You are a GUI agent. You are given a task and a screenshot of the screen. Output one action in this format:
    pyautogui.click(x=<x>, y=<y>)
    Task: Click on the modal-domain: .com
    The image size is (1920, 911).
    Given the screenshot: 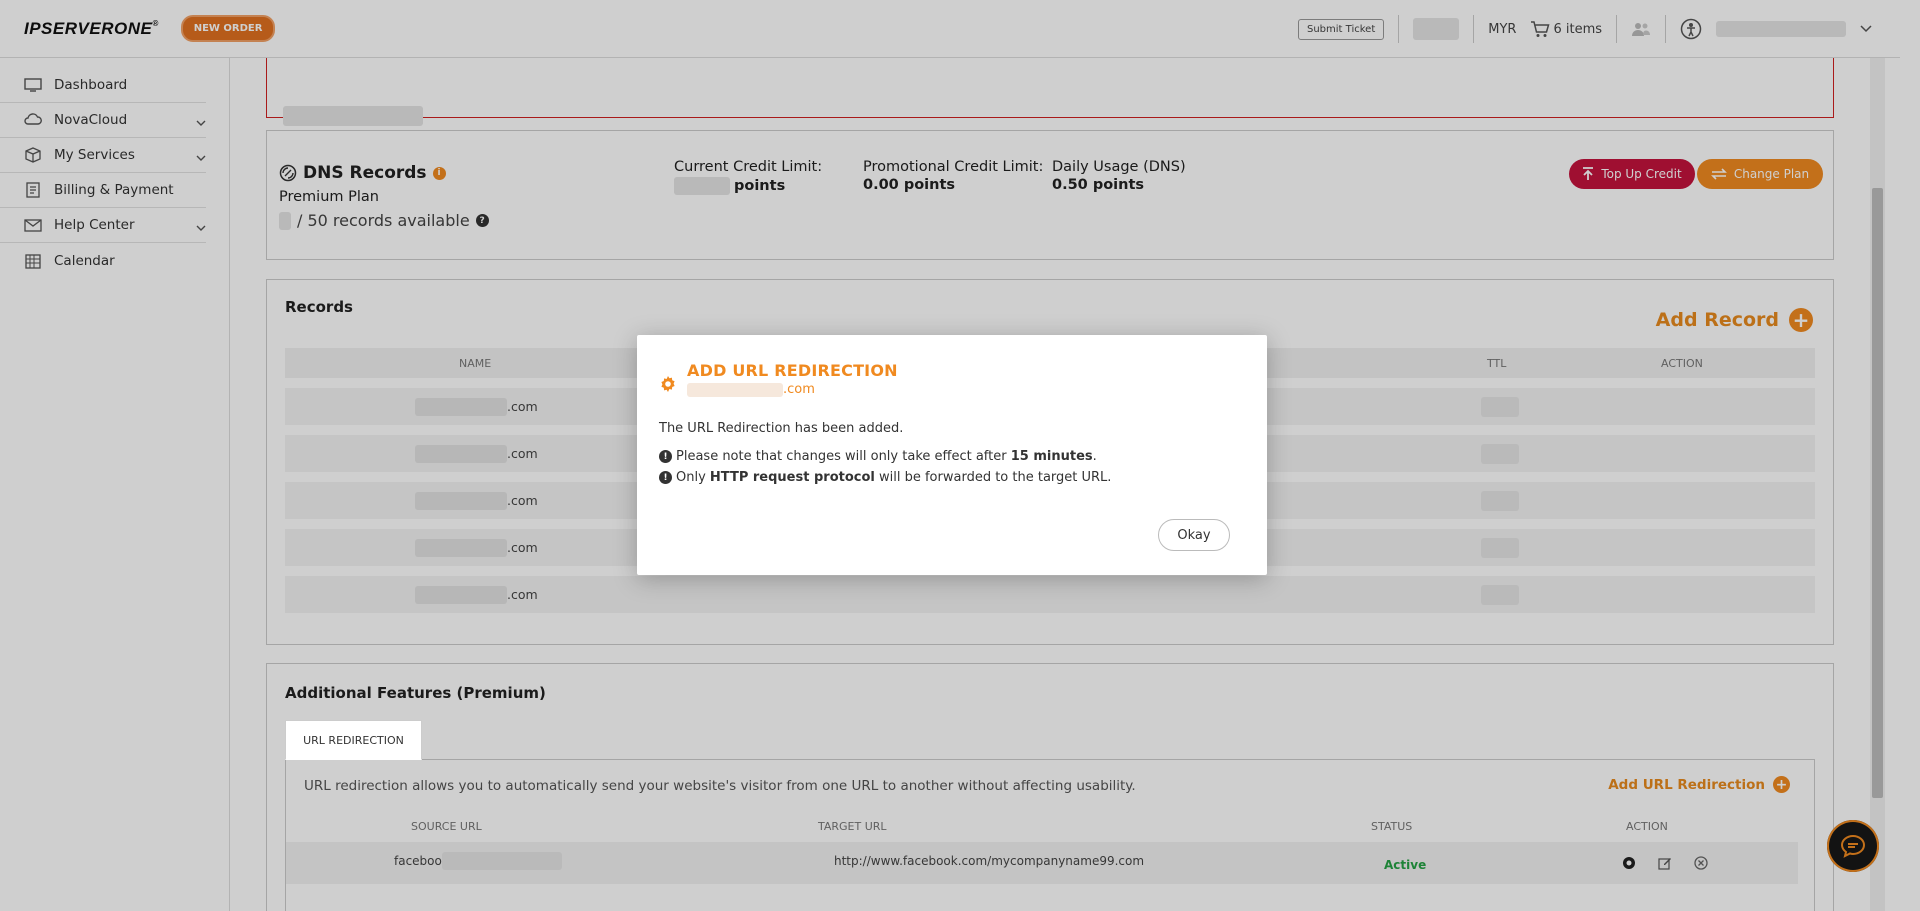 What is the action you would take?
    pyautogui.click(x=792, y=389)
    